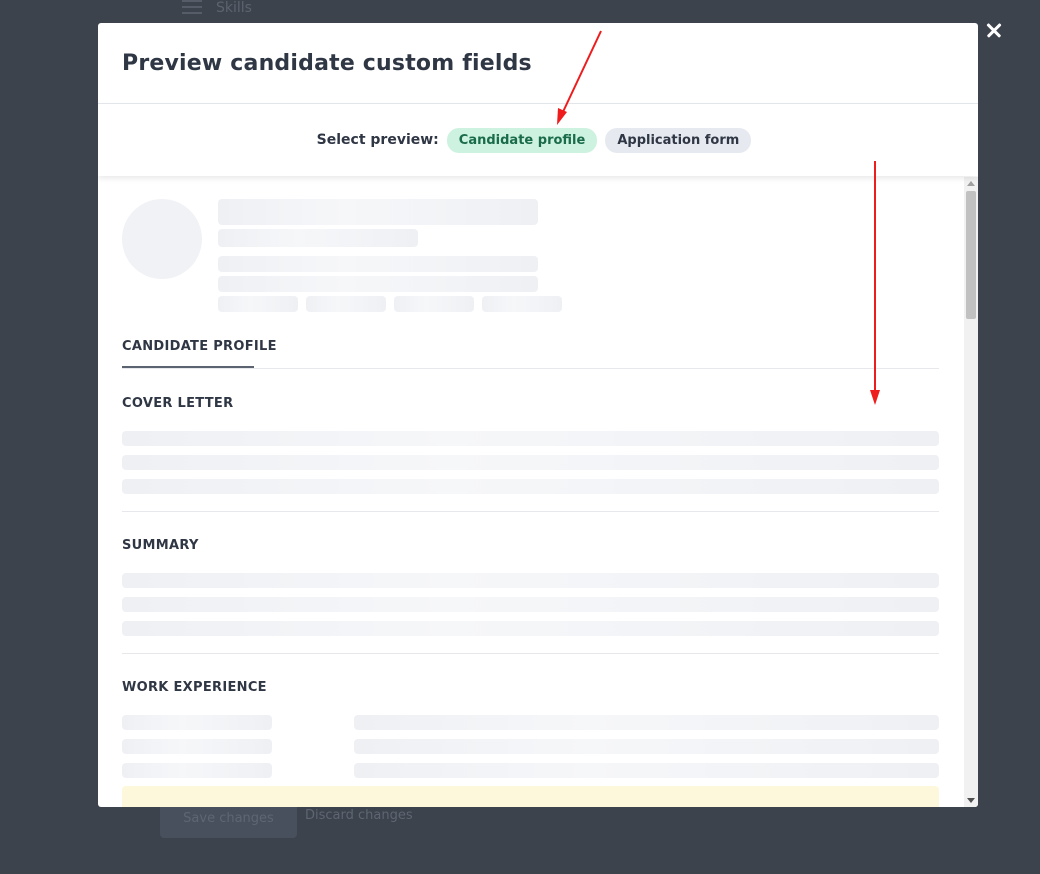  I want to click on tab-application-form: Application form, so click(678, 140).